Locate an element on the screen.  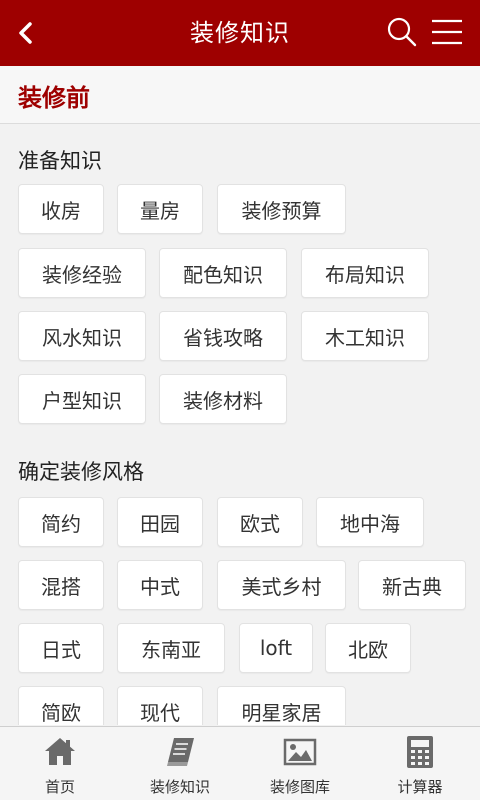
tab-calculator: 计算器 is located at coordinates (420, 763).